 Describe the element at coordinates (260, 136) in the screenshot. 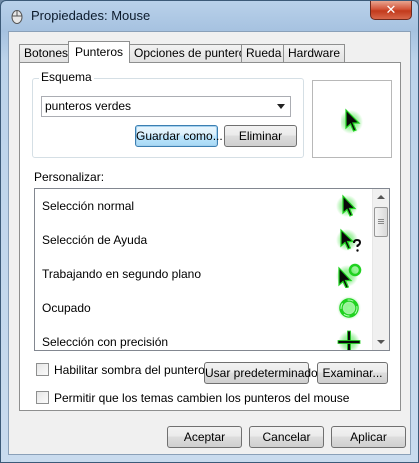

I see `delete-button: Eliminar` at that location.